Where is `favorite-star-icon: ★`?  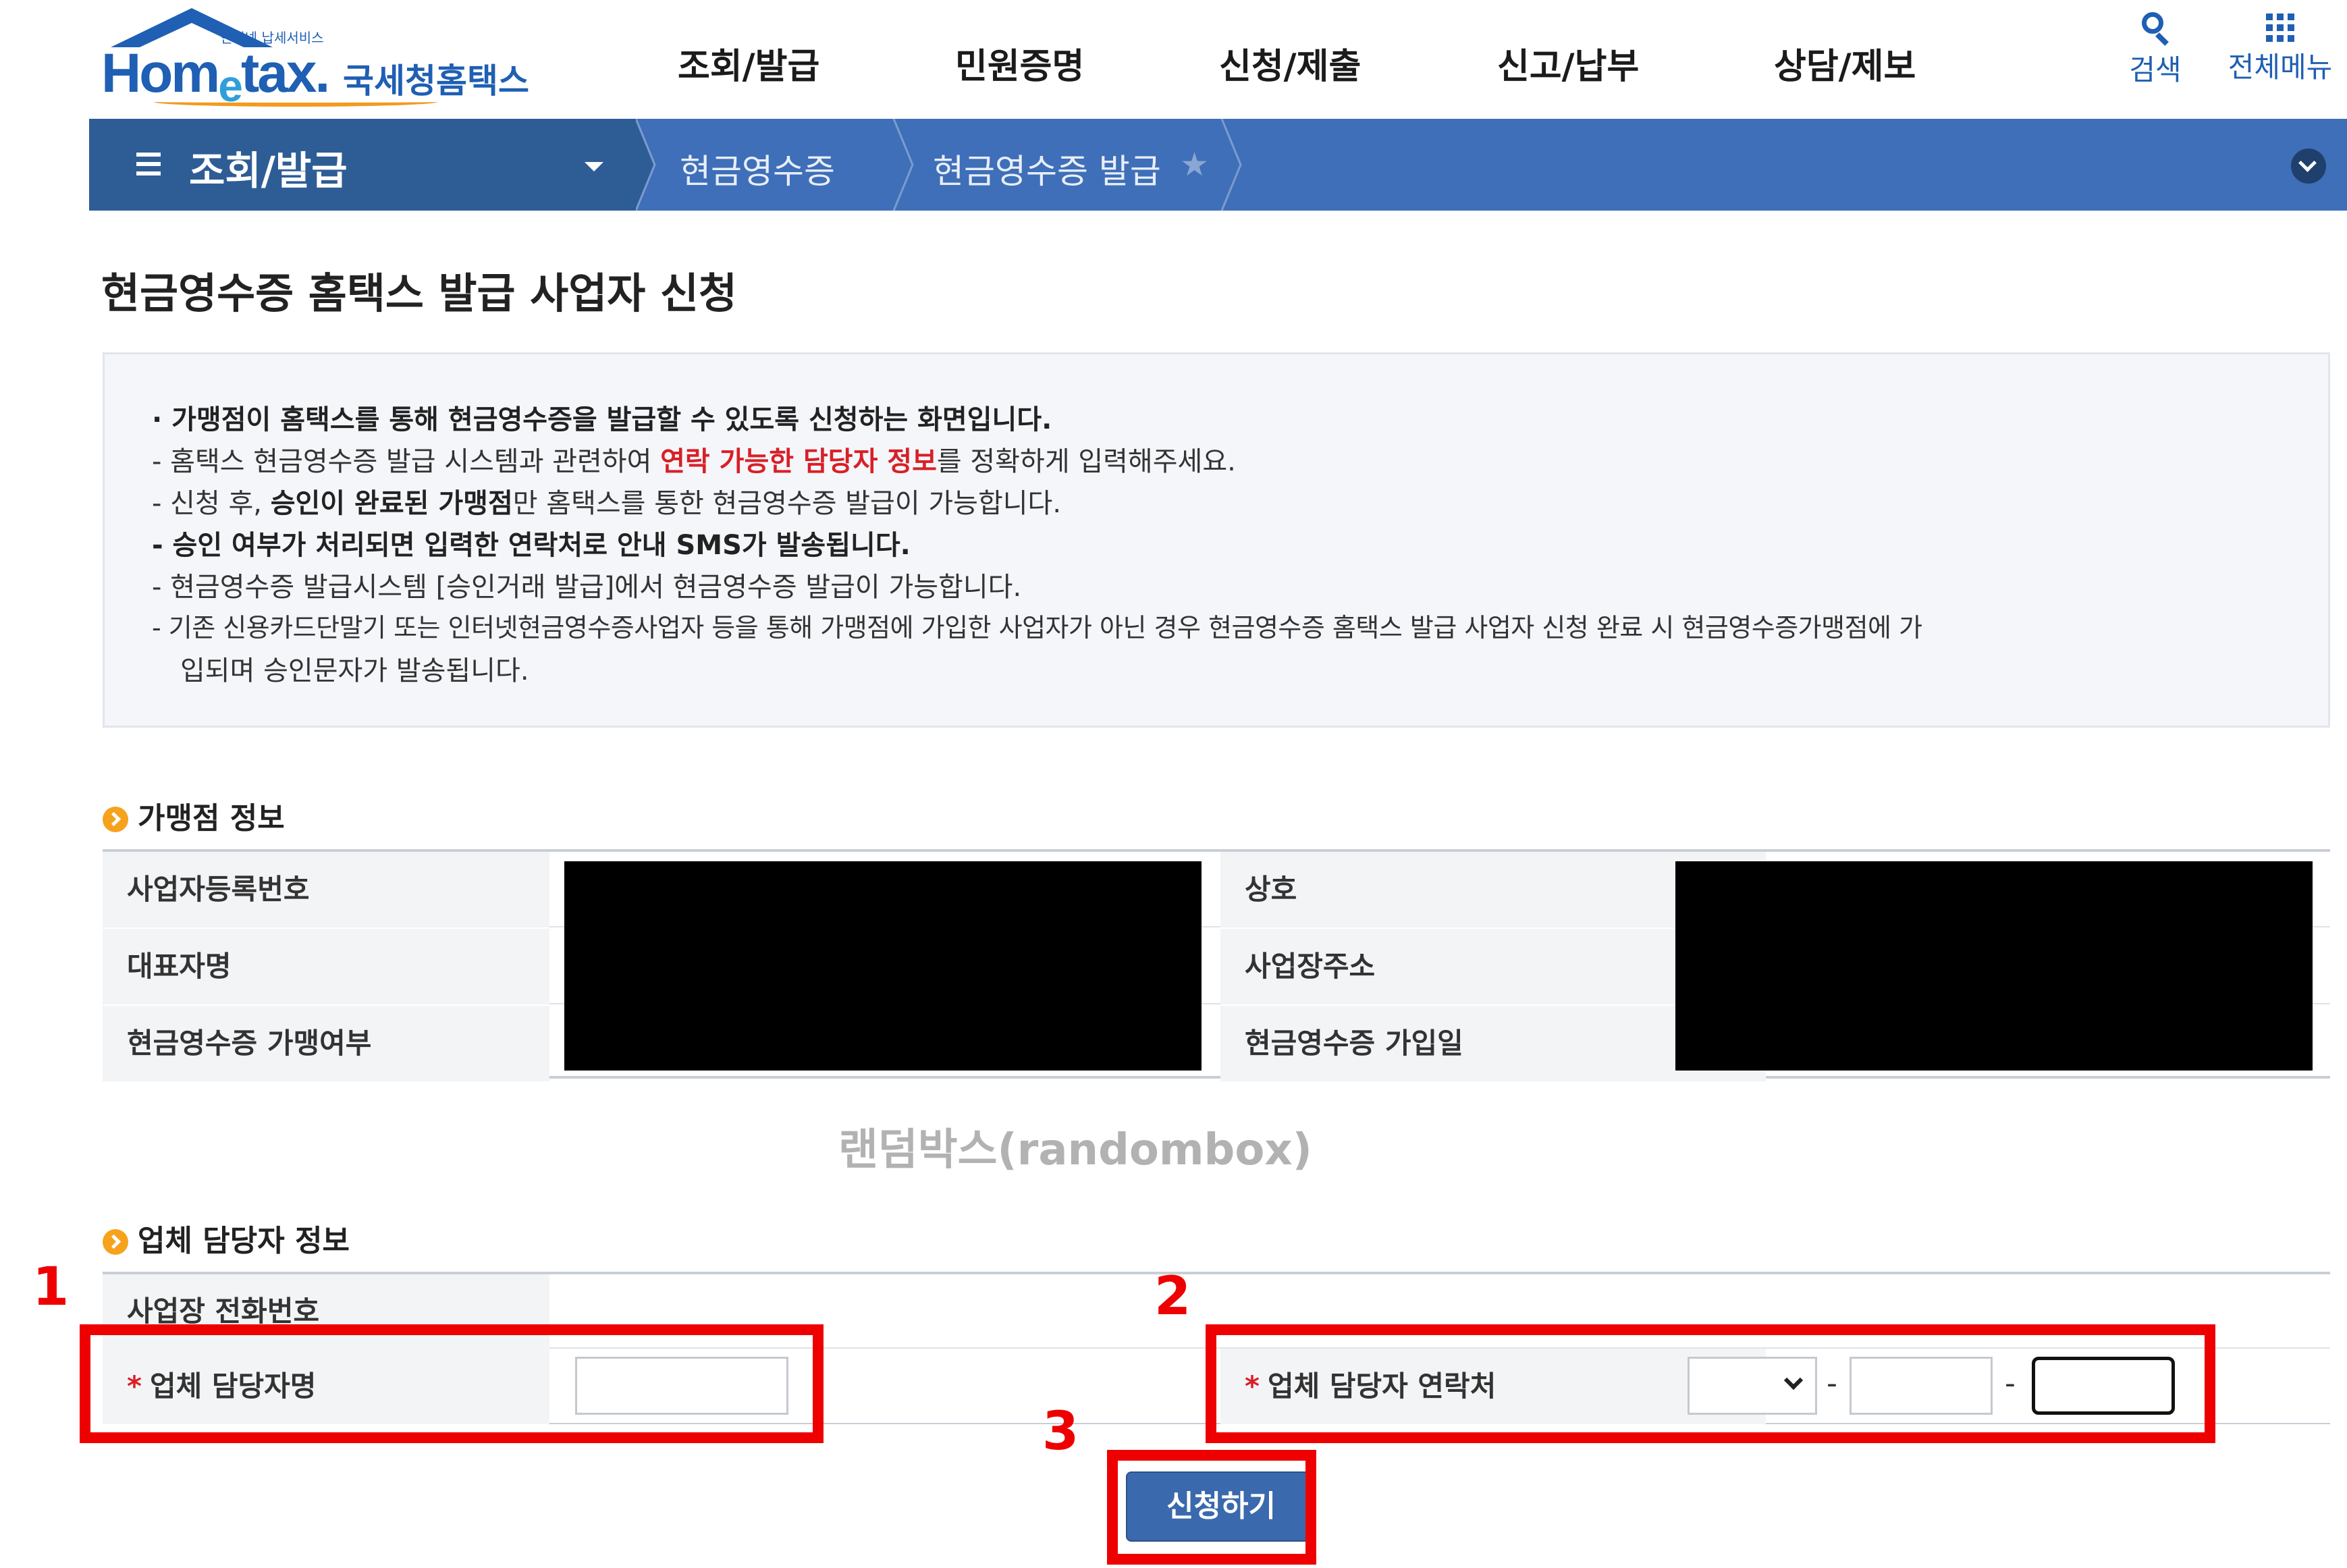 favorite-star-icon: ★ is located at coordinates (1194, 165).